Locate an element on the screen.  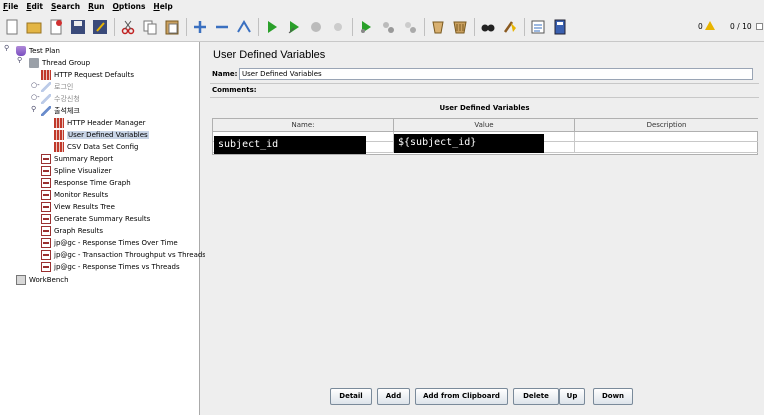
help-icon is located at coordinates (560, 27).